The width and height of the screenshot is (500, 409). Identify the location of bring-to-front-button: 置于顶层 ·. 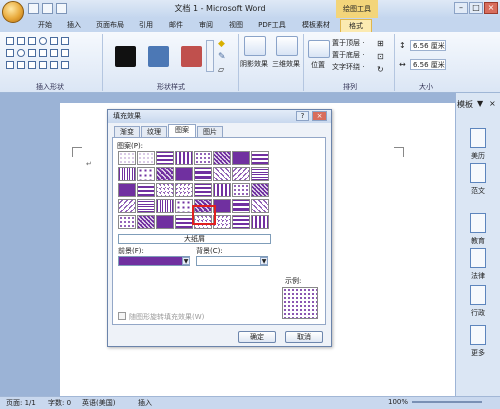
(348, 43).